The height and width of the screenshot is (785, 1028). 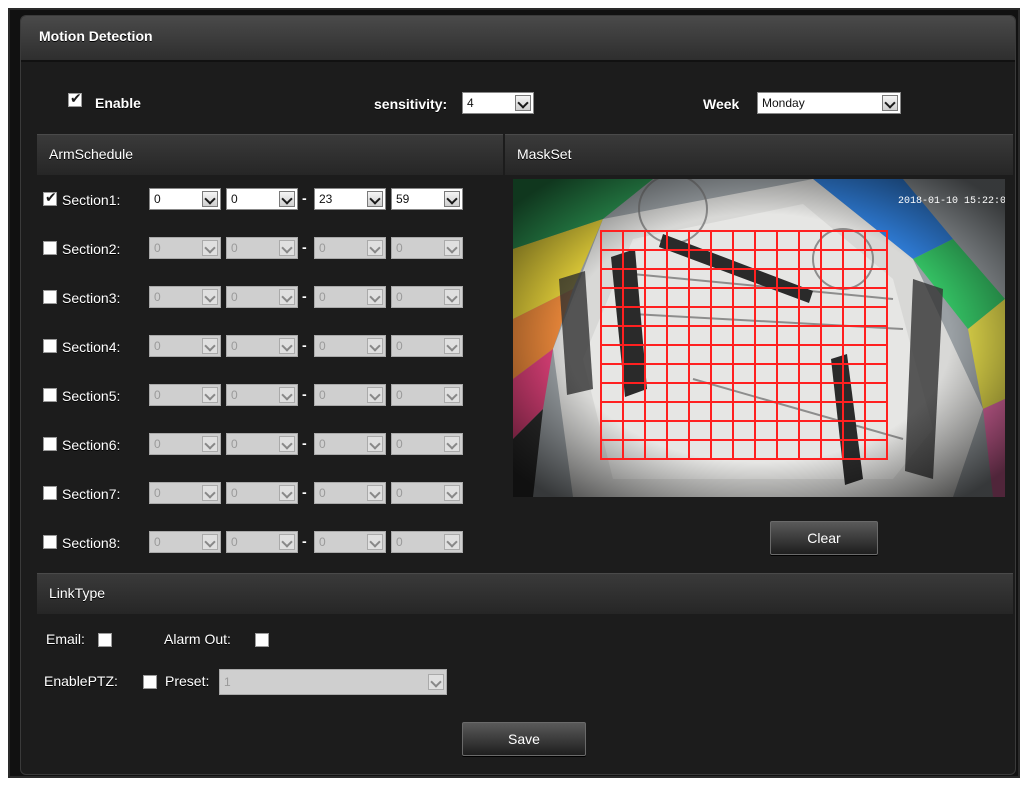 I want to click on section-5-start-minute-select: 0, so click(x=262, y=395).